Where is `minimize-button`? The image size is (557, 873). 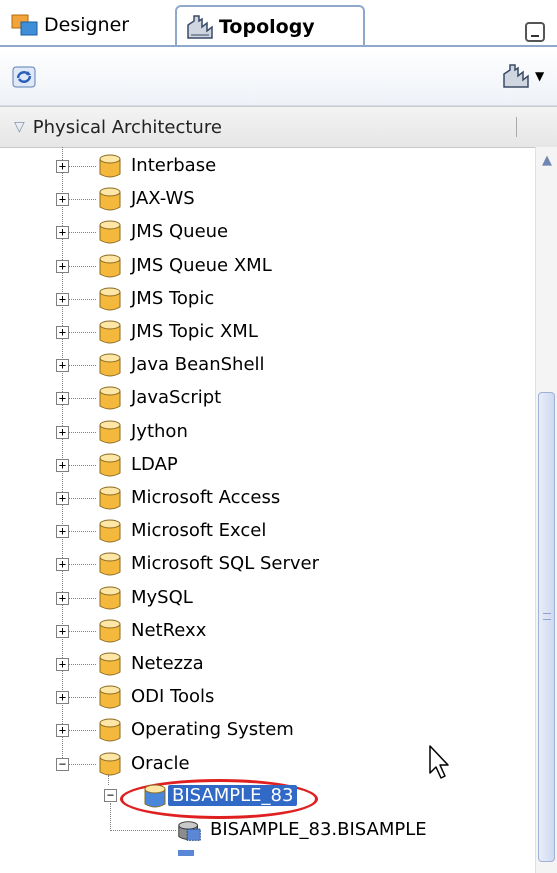
minimize-button is located at coordinates (535, 32).